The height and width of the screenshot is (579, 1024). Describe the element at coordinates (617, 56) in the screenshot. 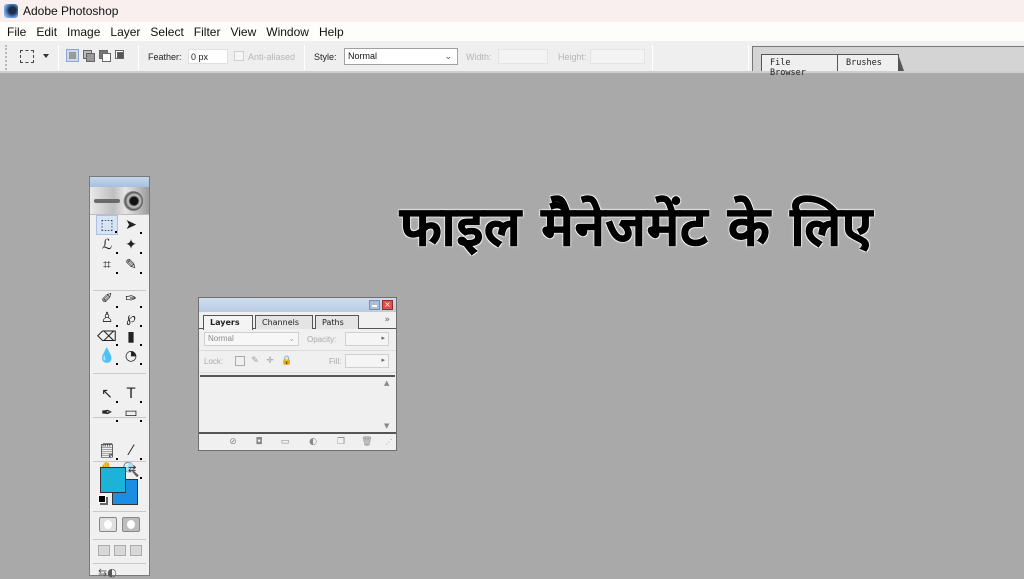

I see `height-input` at that location.